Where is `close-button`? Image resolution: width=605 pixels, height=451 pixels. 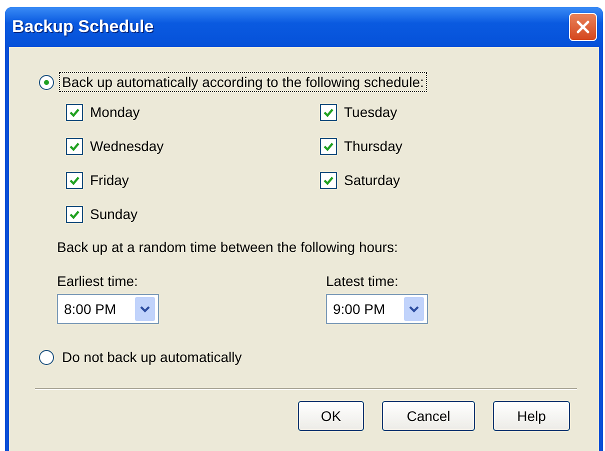
close-button is located at coordinates (583, 27).